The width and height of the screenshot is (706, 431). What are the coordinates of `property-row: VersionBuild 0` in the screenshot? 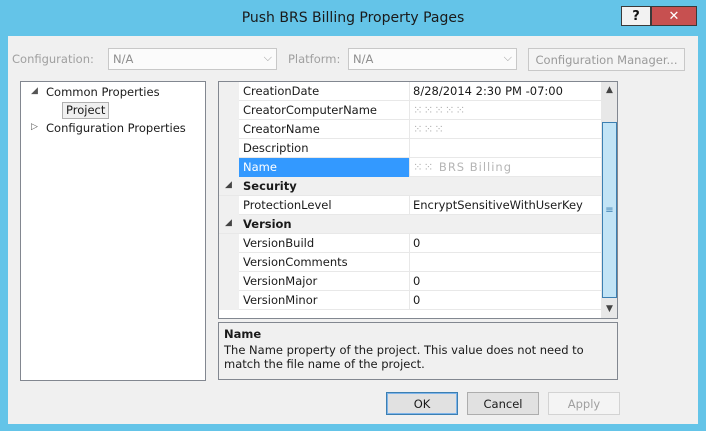 It's located at (410, 243).